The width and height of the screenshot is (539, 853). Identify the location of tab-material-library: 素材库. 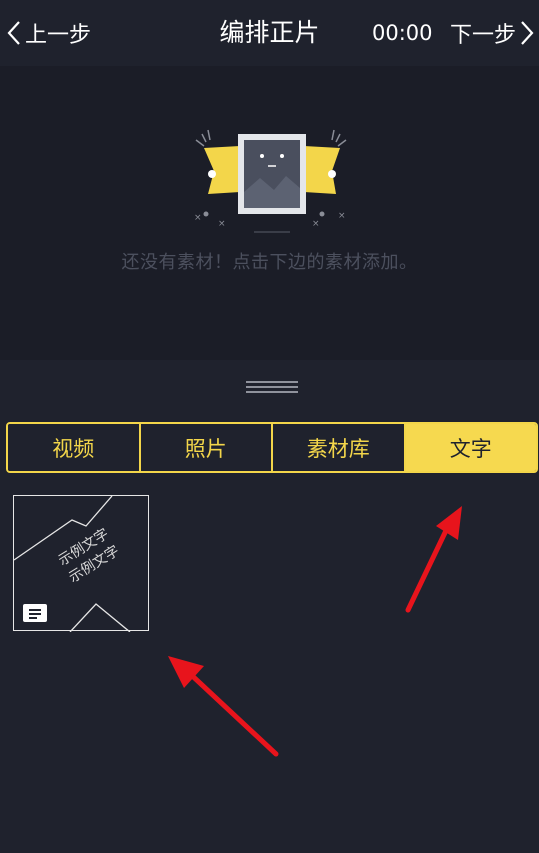
(339, 447).